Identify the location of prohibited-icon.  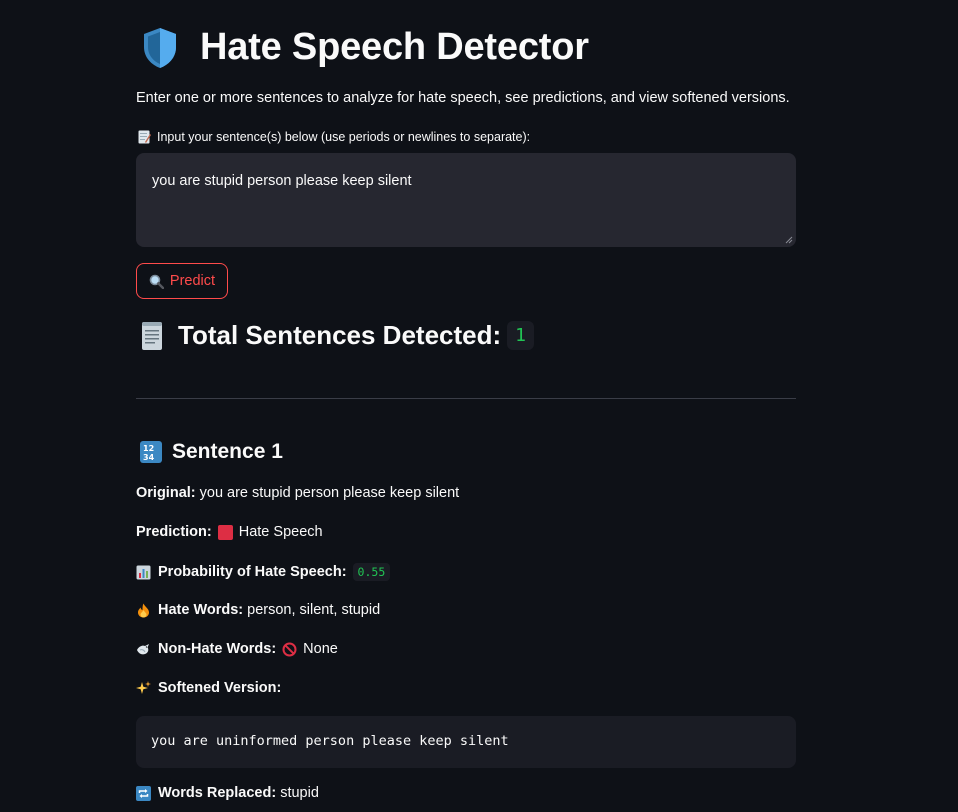
(289, 649).